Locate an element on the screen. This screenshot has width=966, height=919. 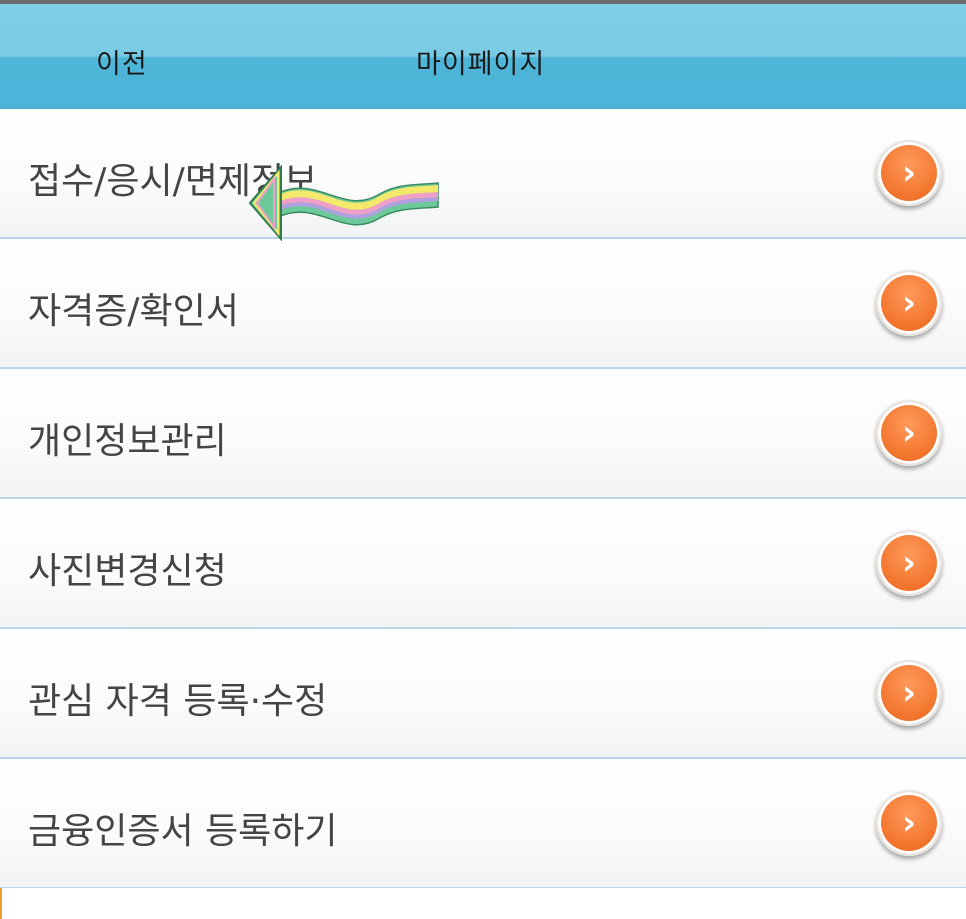
menu-item-label: 자격증/확인서 is located at coordinates (133, 311).